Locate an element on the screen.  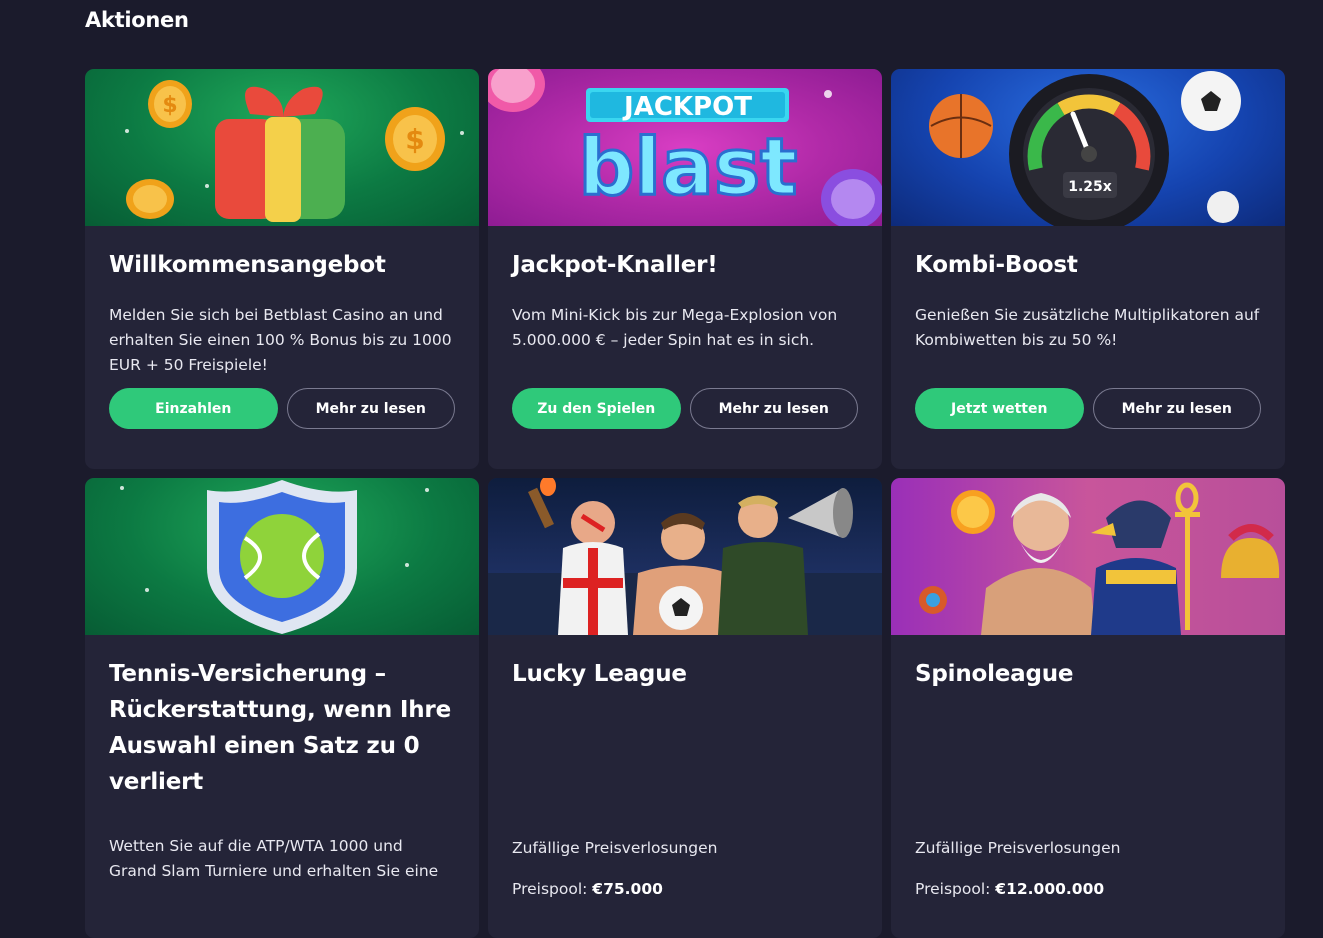
jackpot-blast-logo: JACKPOT blast is located at coordinates (685, 147).